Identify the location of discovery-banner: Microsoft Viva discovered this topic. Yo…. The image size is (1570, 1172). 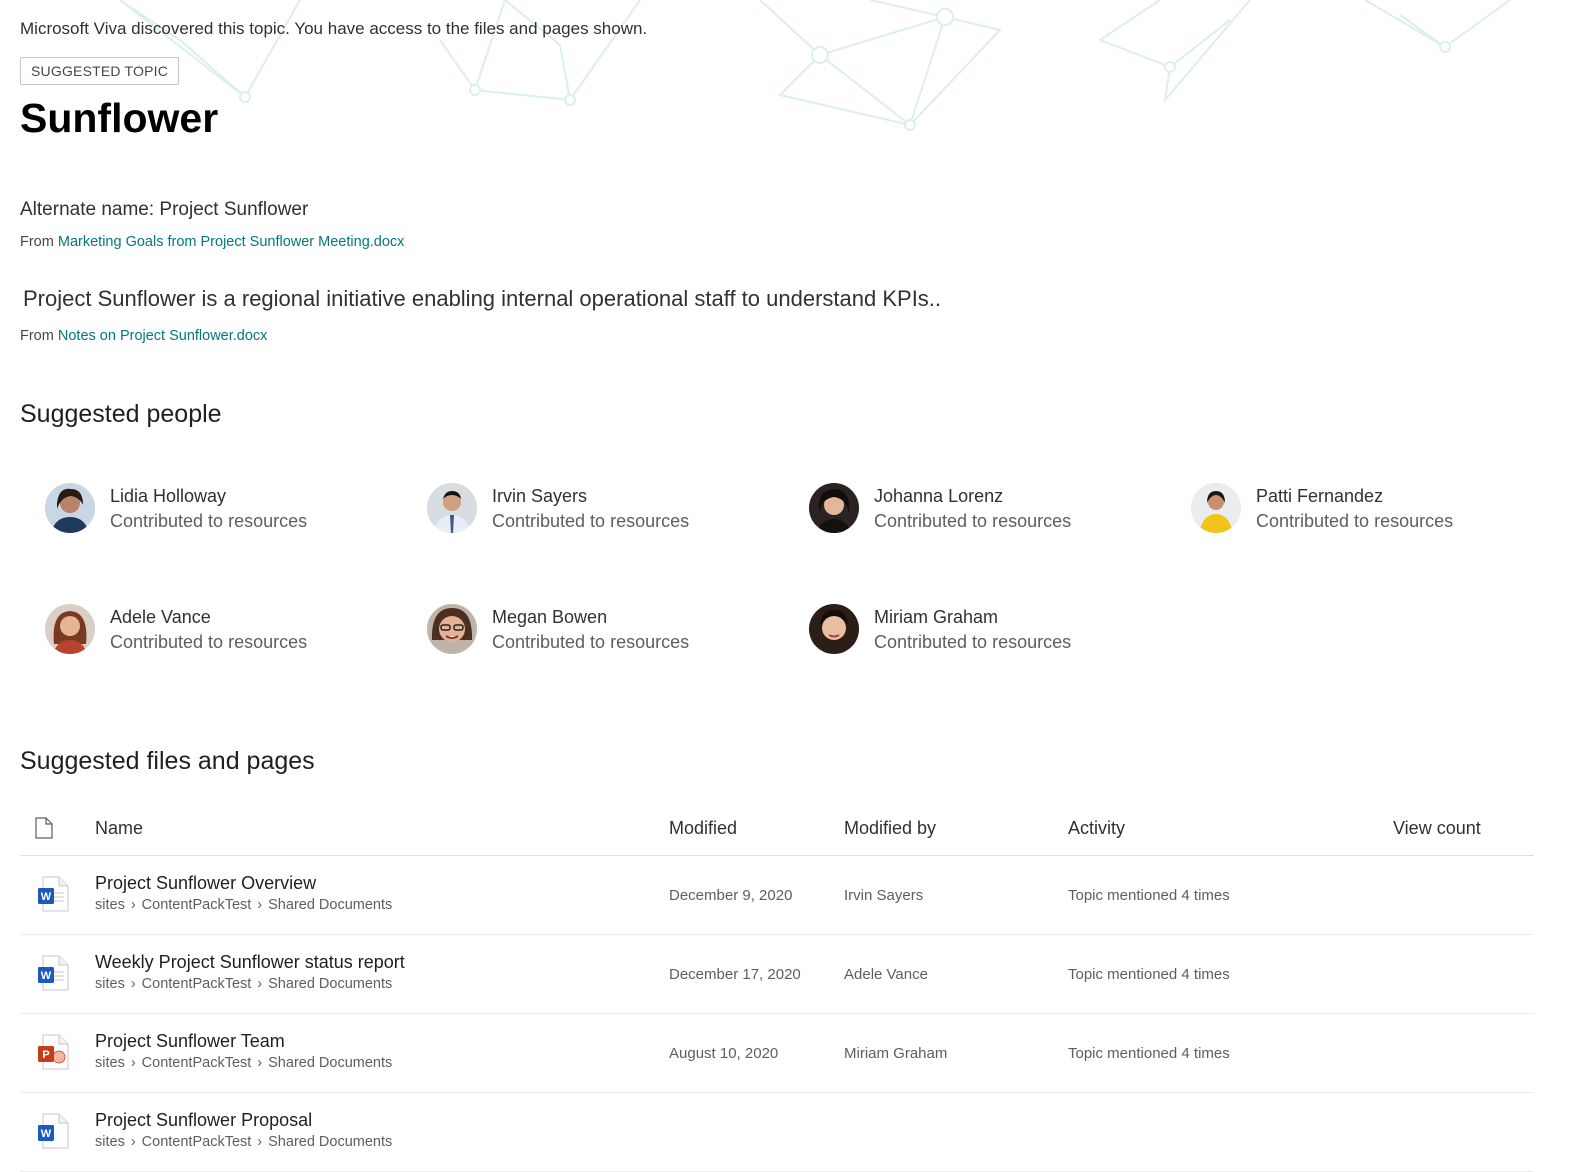
(334, 28).